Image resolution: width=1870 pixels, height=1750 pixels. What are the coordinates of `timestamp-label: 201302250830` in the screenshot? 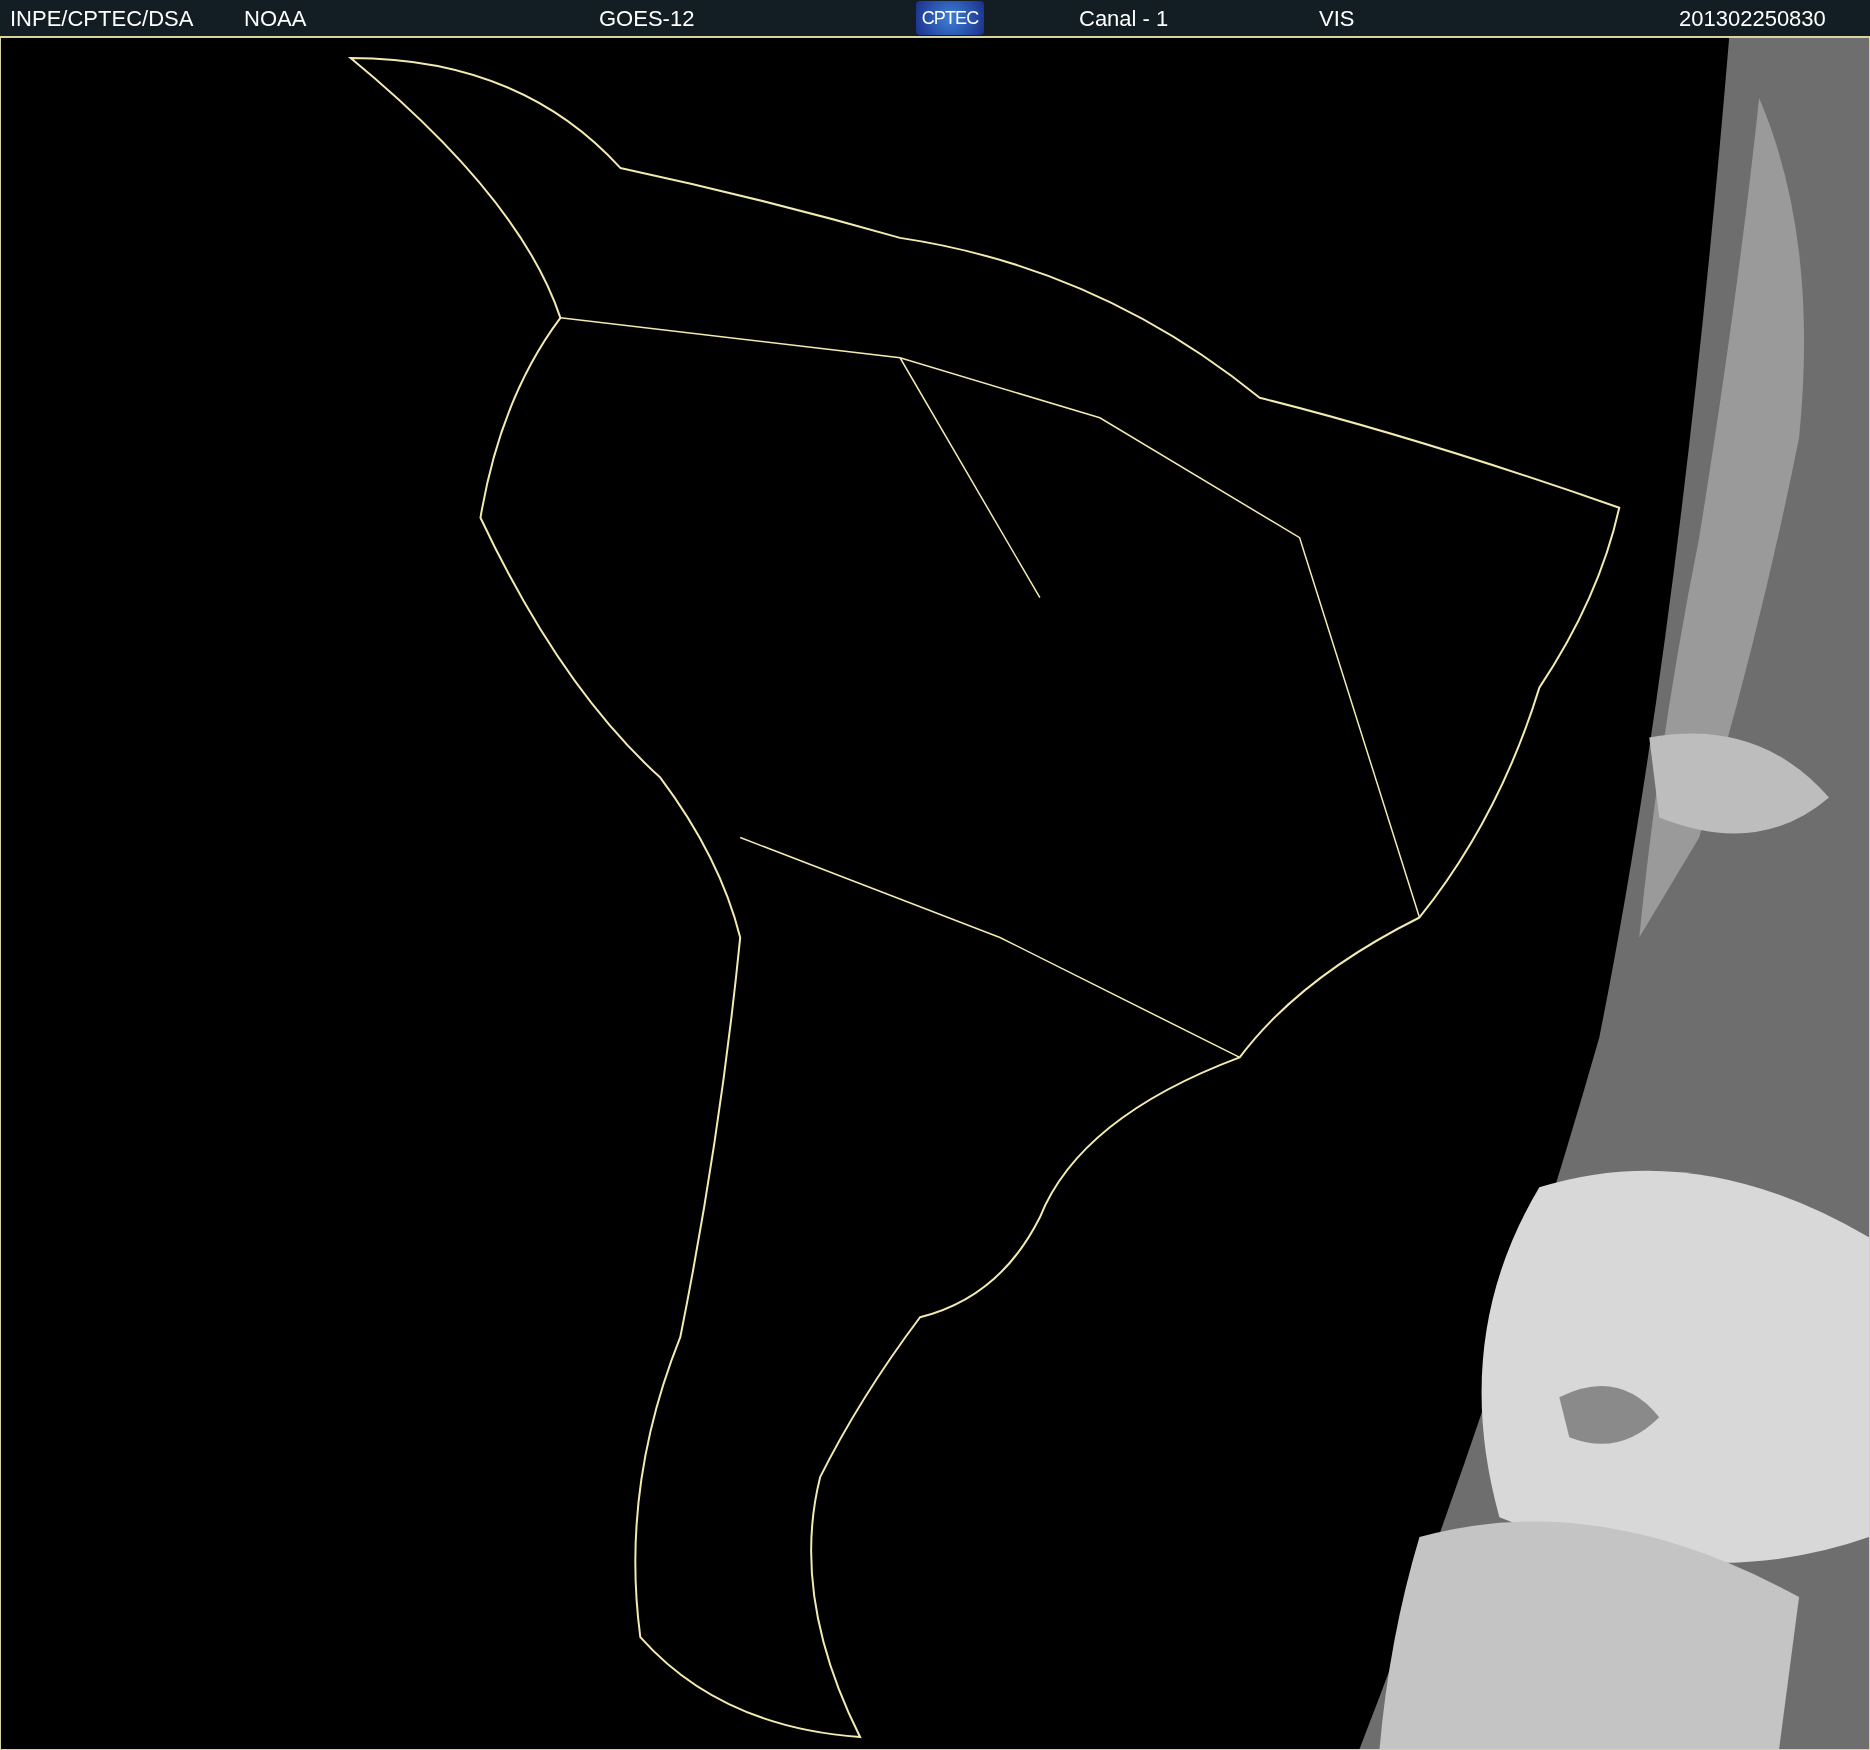 It's located at (1752, 18).